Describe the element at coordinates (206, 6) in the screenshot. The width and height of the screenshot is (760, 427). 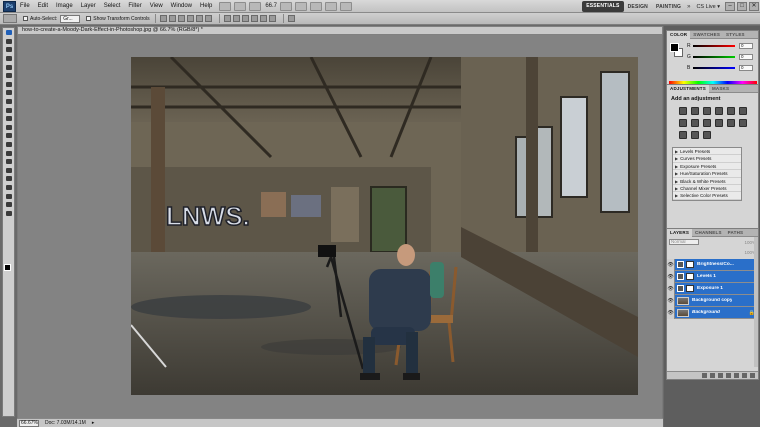
I see `menu-help: Help` at that location.